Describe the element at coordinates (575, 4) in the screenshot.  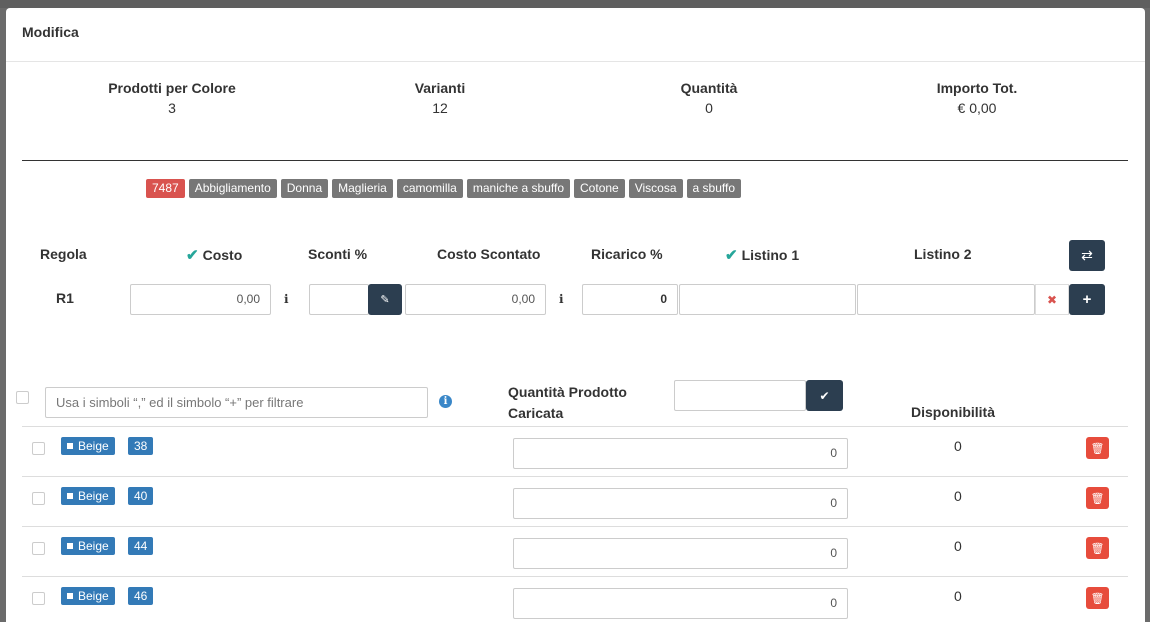
I see `background-toolbar` at that location.